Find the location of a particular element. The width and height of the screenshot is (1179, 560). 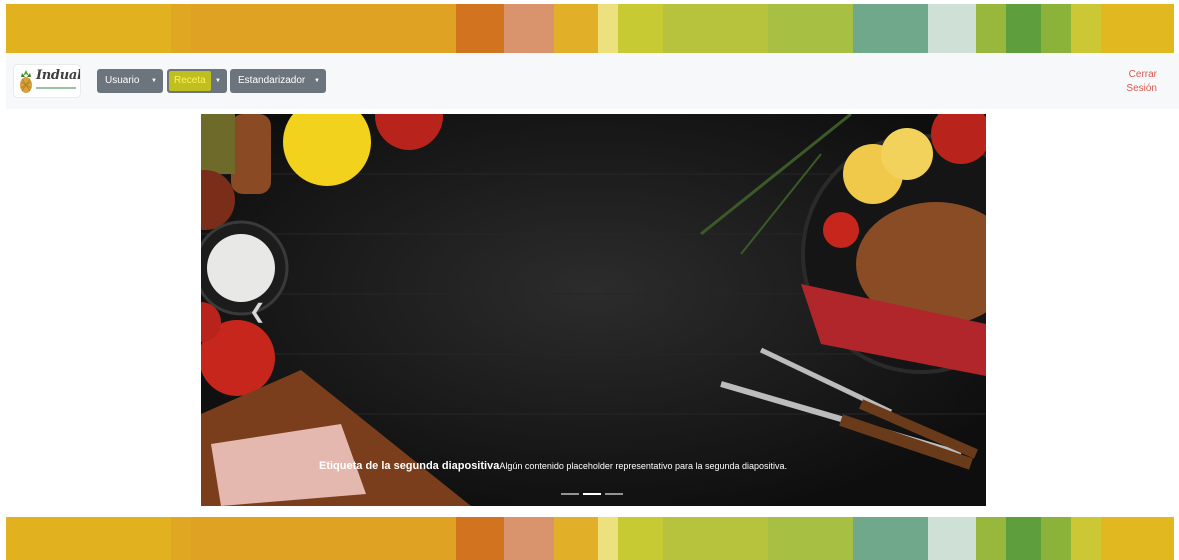

menu-usuario-button: Usuario ▼ is located at coordinates (130, 81).